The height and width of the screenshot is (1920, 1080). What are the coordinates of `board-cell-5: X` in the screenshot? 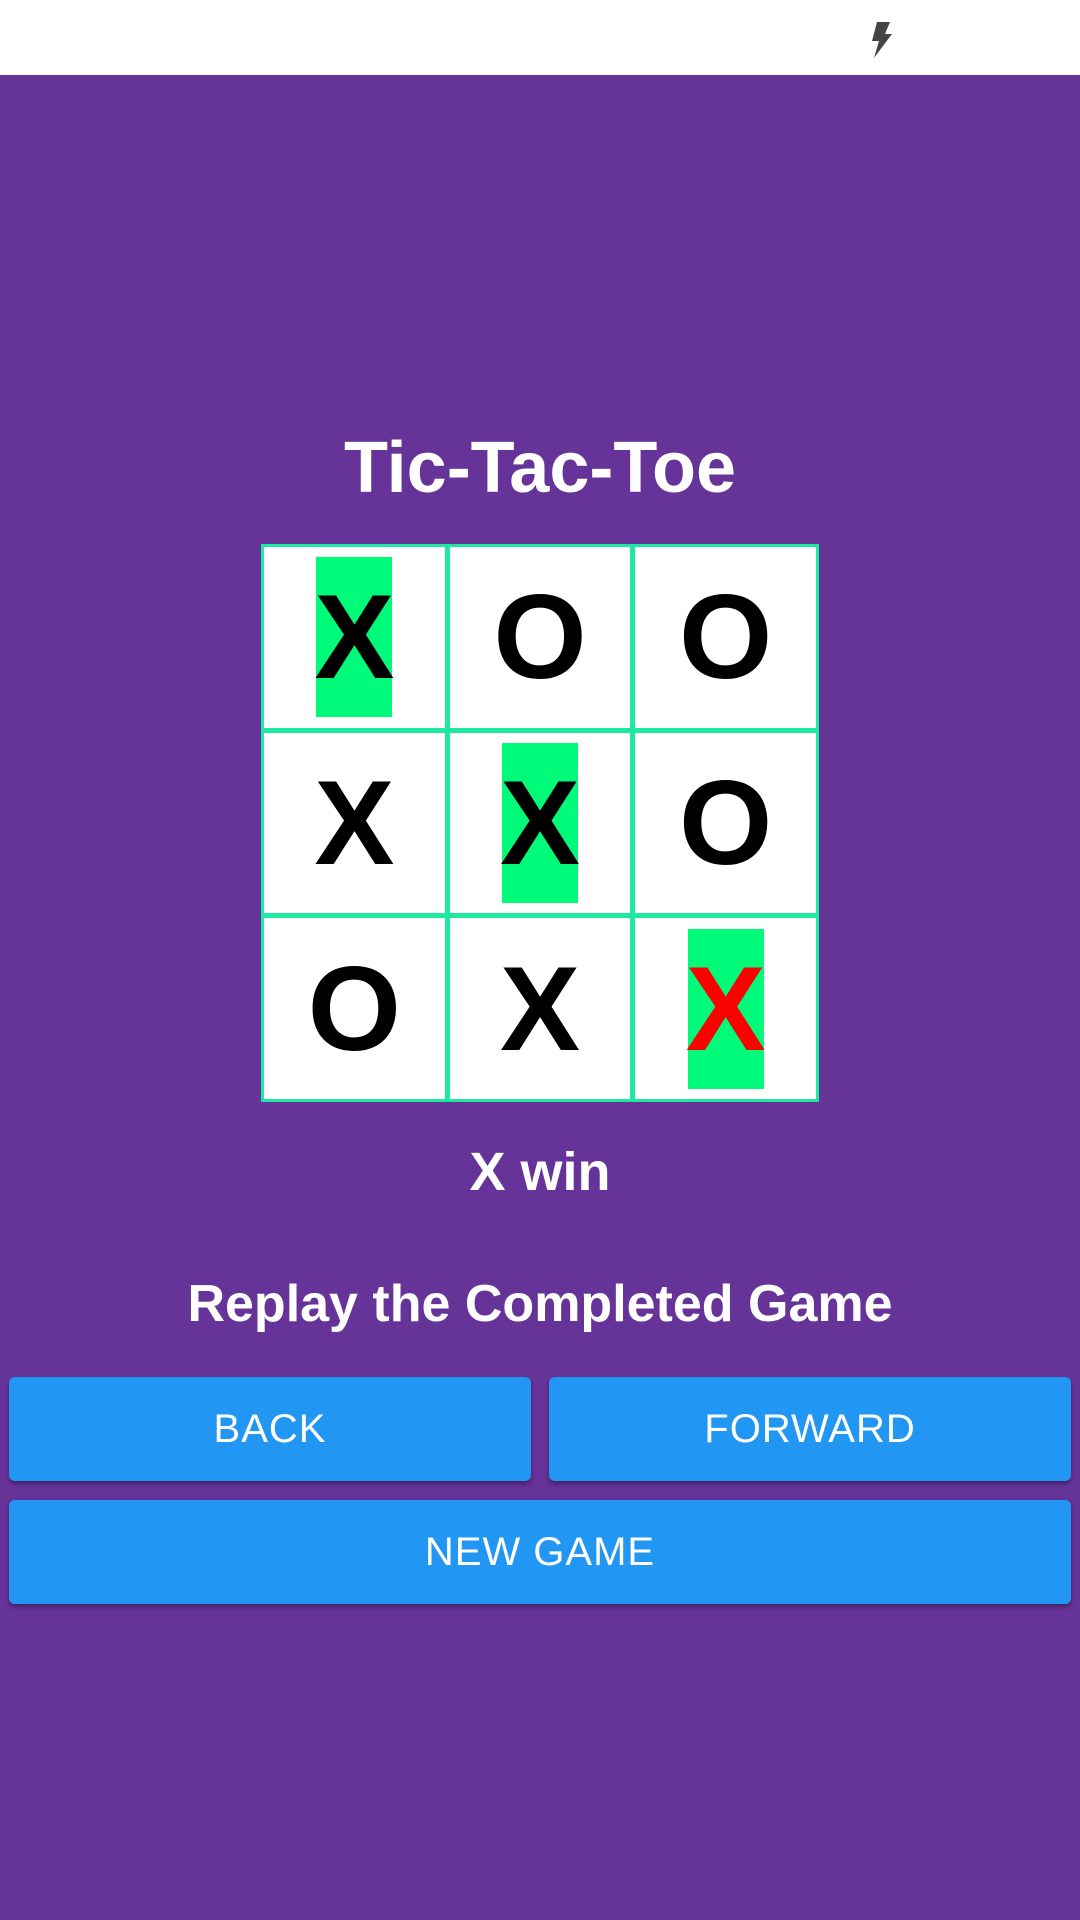 It's located at (540, 823).